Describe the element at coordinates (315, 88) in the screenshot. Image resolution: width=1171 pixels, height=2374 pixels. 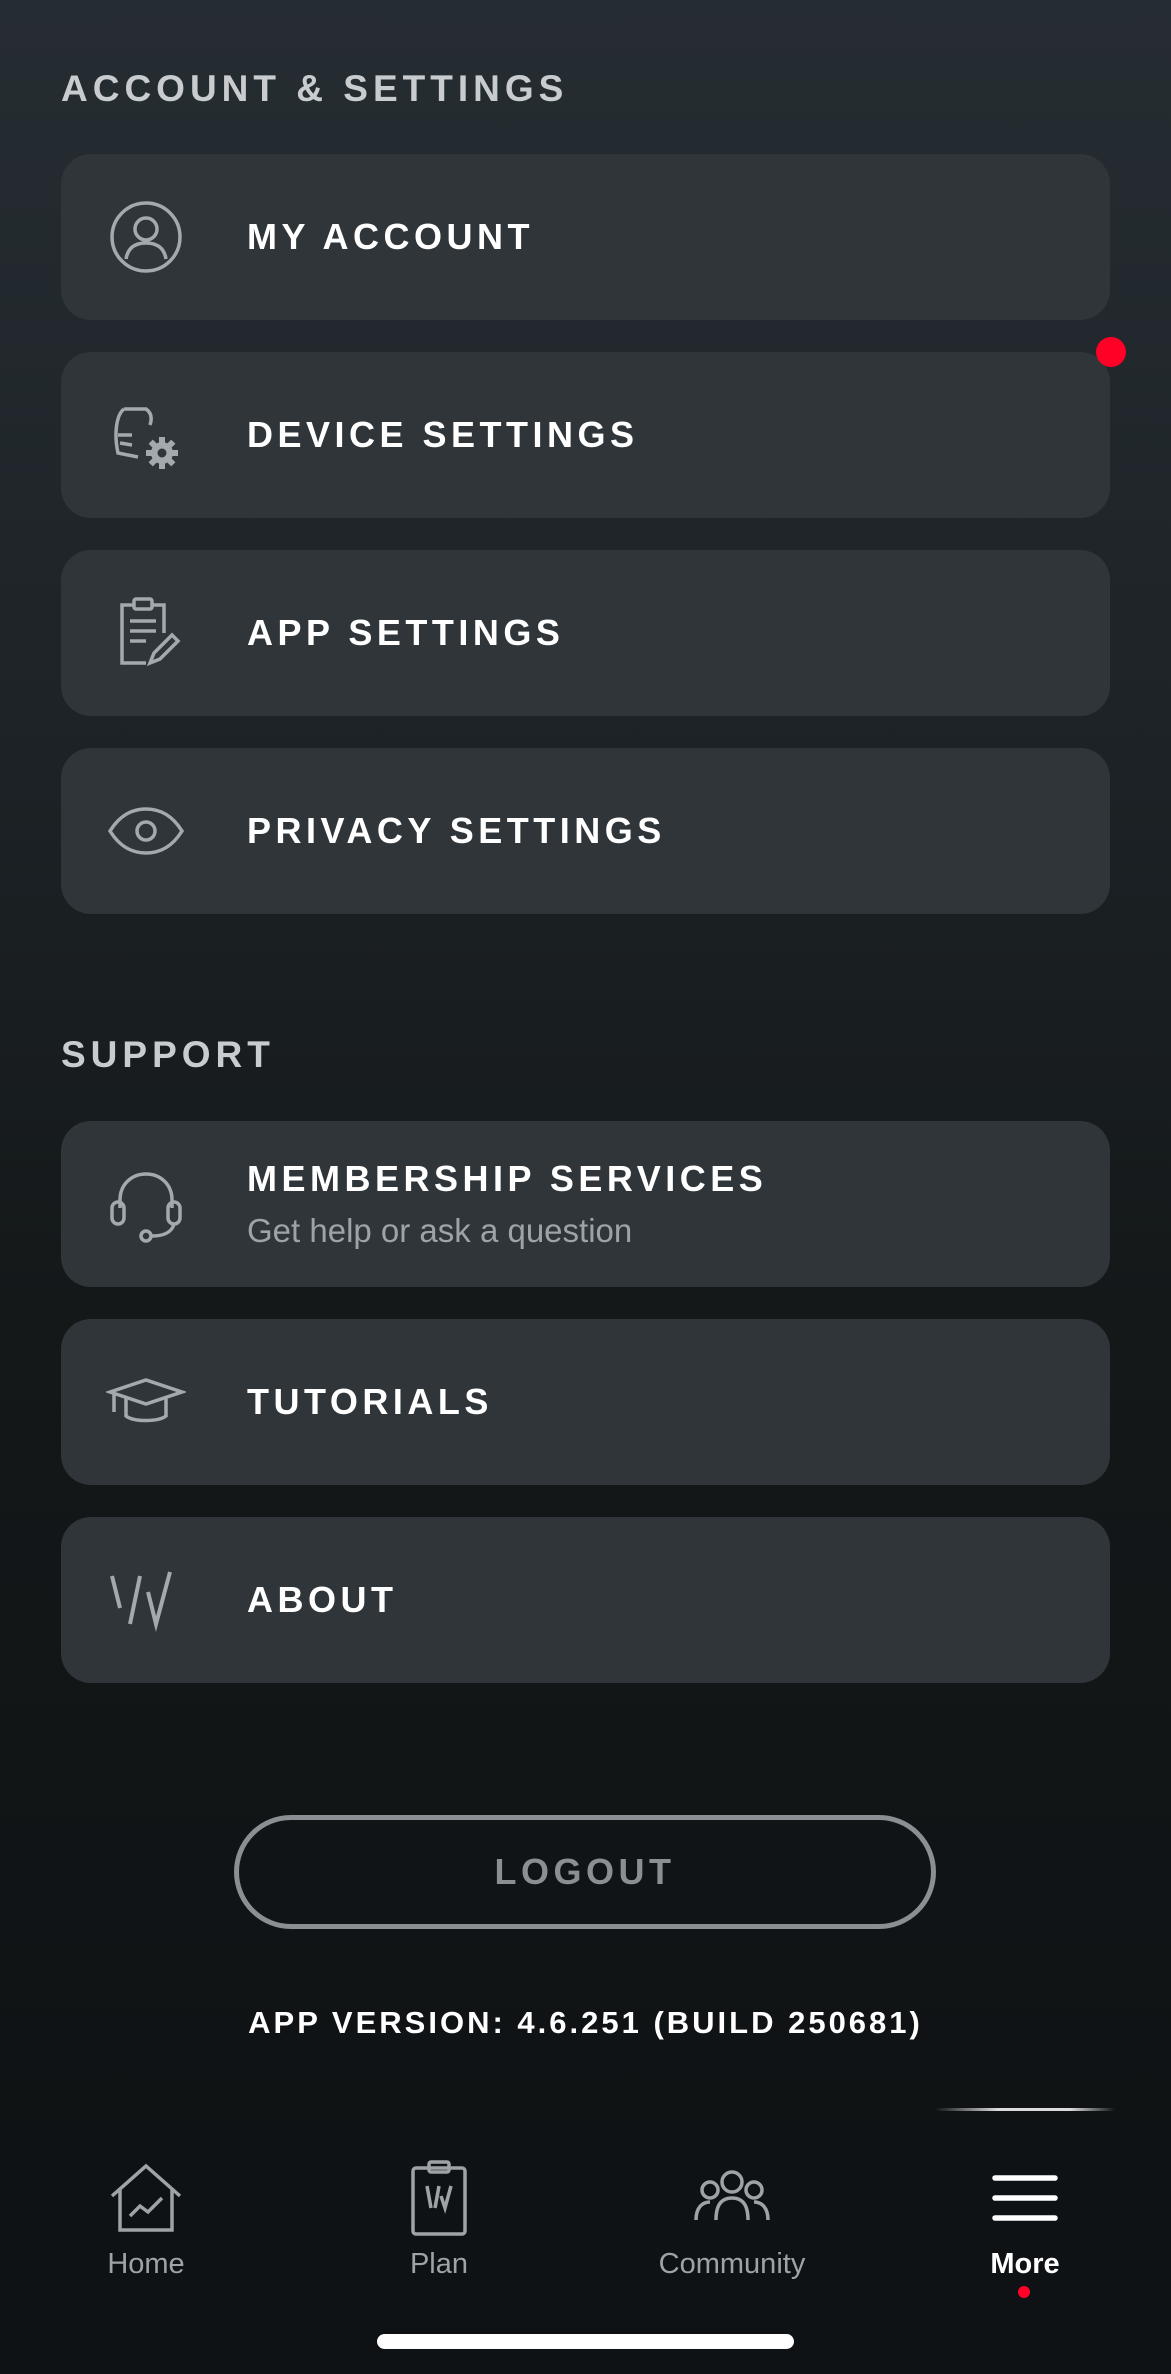
I see `section-header-account-settings: ACCOUNT & SETTINGS` at that location.